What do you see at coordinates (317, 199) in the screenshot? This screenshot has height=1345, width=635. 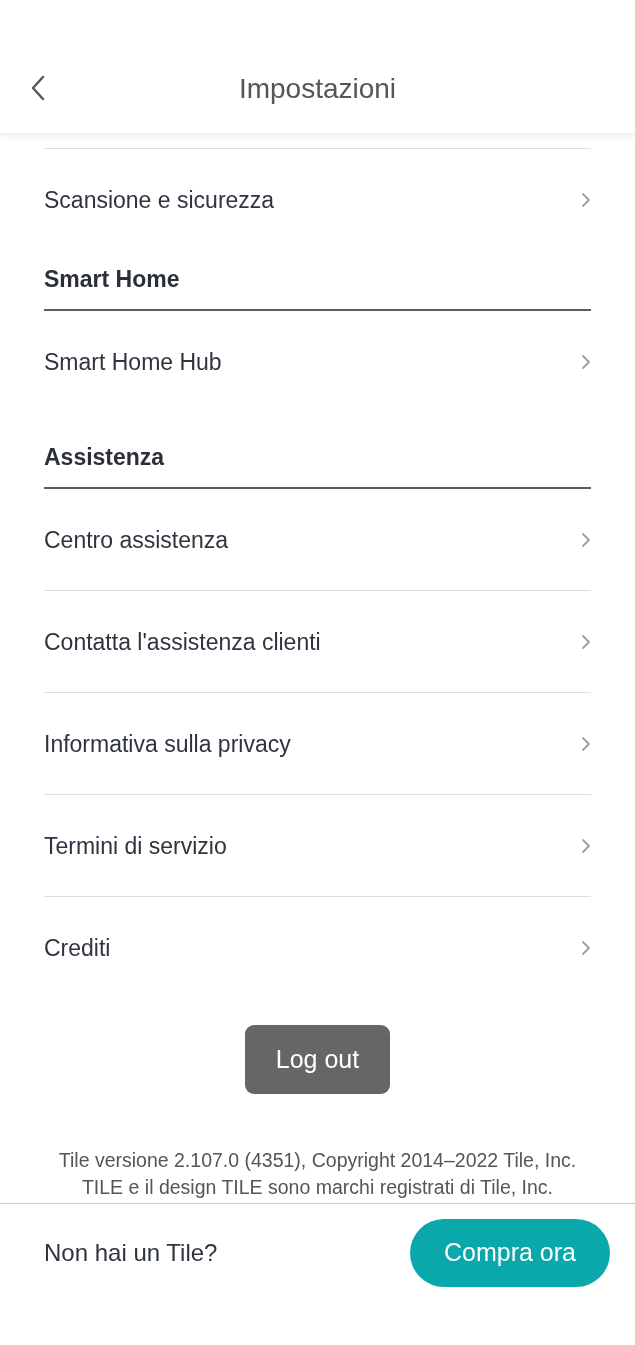 I see `settings-row: Scansione e sicurezza` at bounding box center [317, 199].